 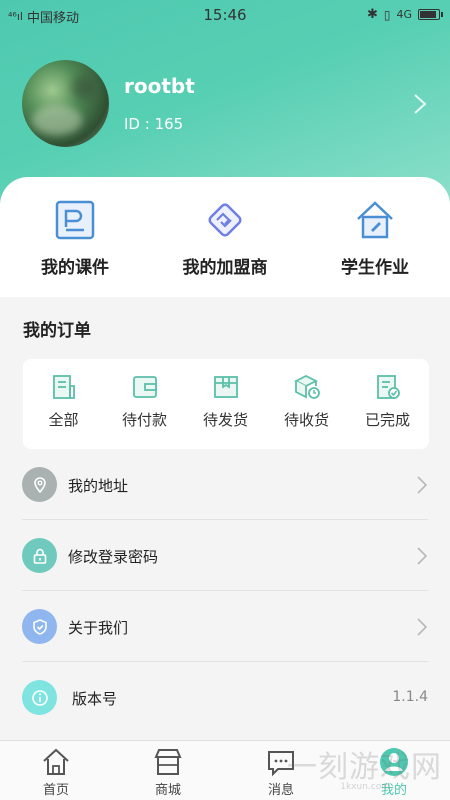 What do you see at coordinates (364, 767) in the screenshot?
I see `watermark: 一刻游戏网` at bounding box center [364, 767].